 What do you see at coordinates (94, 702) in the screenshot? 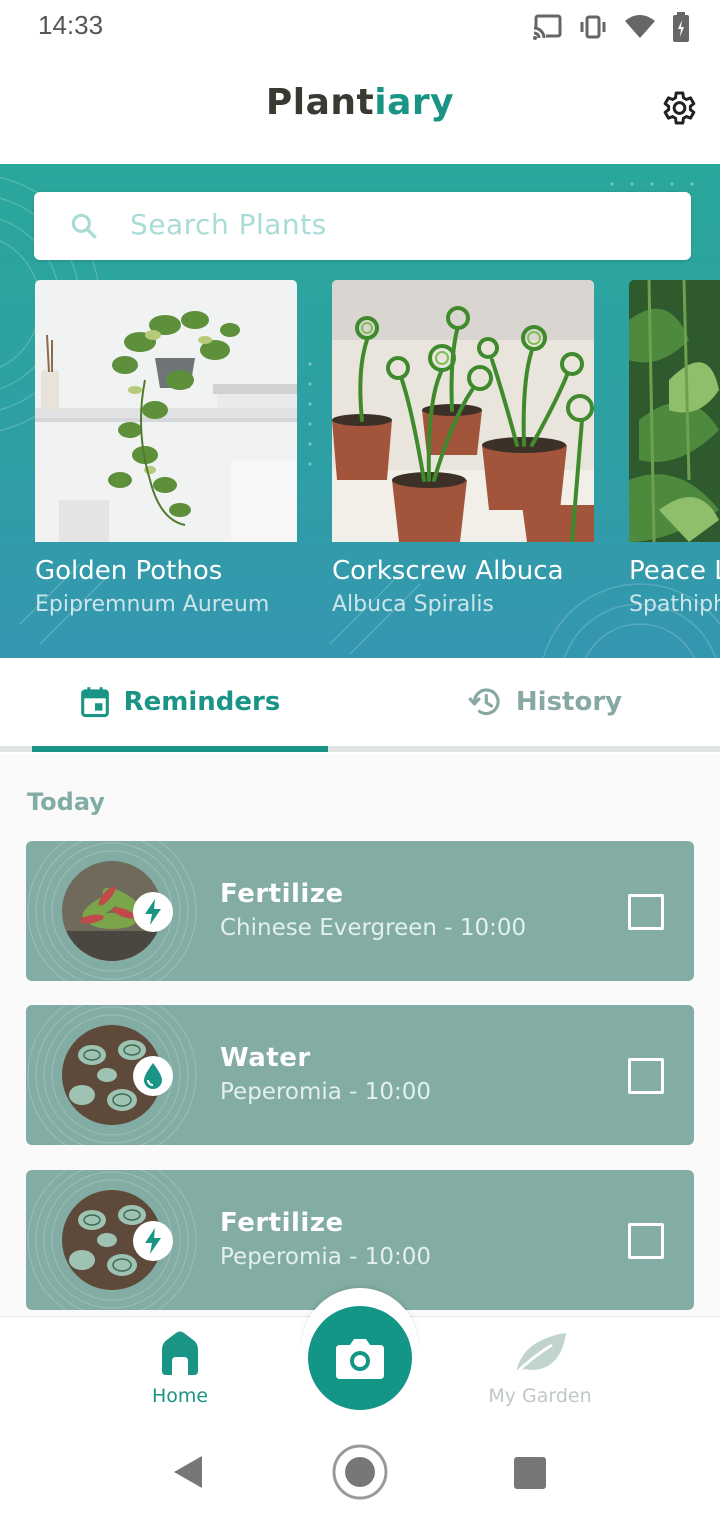
I see `calendar-icon` at bounding box center [94, 702].